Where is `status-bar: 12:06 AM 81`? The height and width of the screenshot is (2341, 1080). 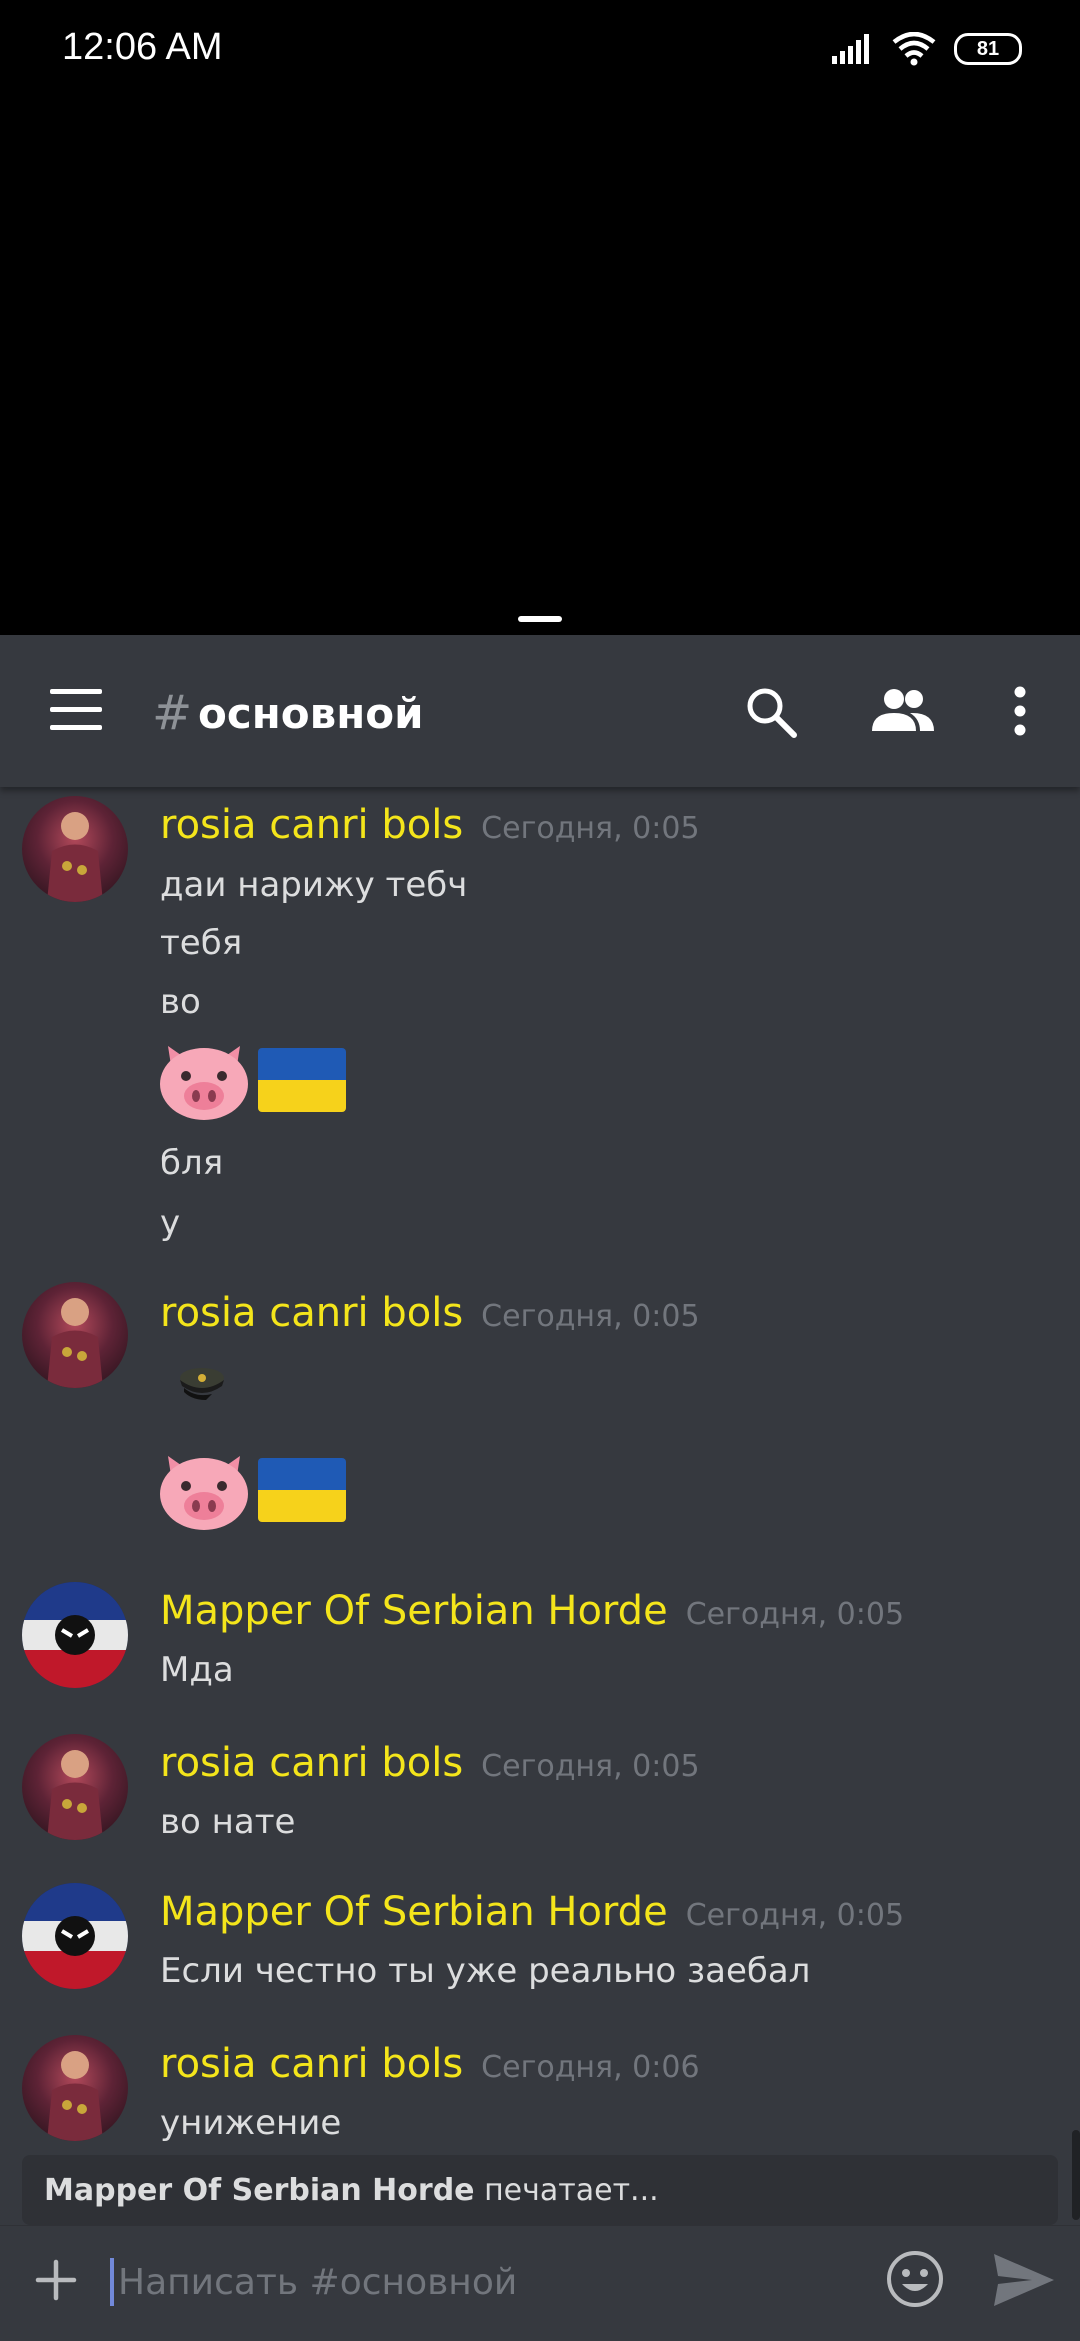
status-bar: 12:06 AM 81 is located at coordinates (540, 50).